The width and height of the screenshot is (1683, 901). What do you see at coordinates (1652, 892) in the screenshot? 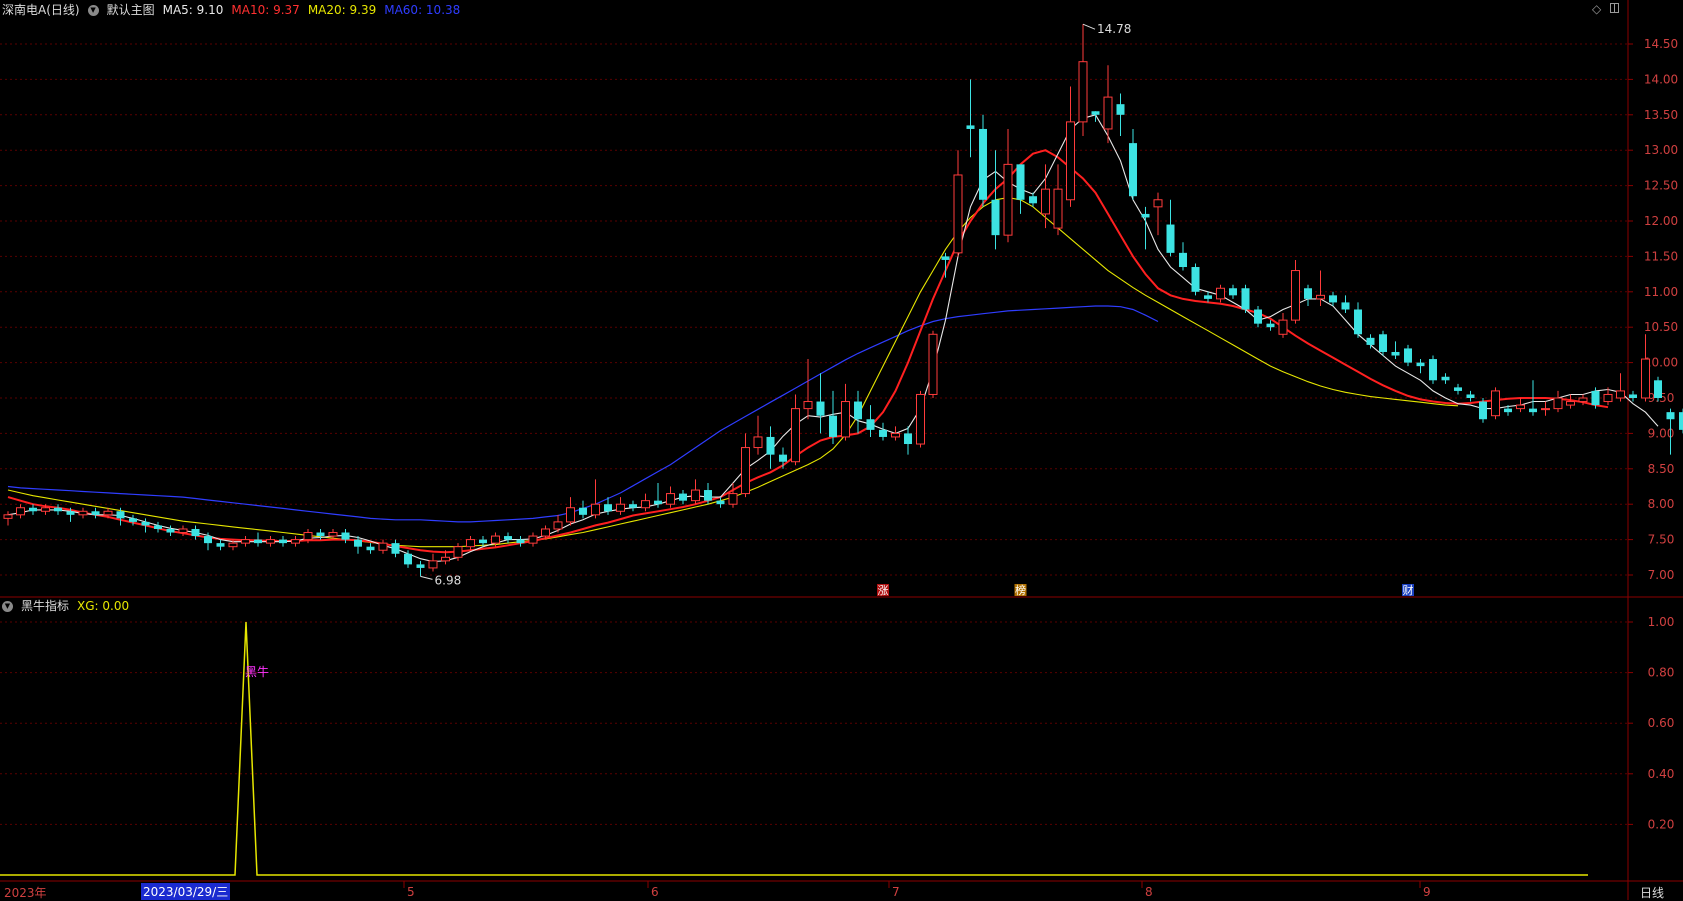
I see `period-button: 日线` at bounding box center [1652, 892].